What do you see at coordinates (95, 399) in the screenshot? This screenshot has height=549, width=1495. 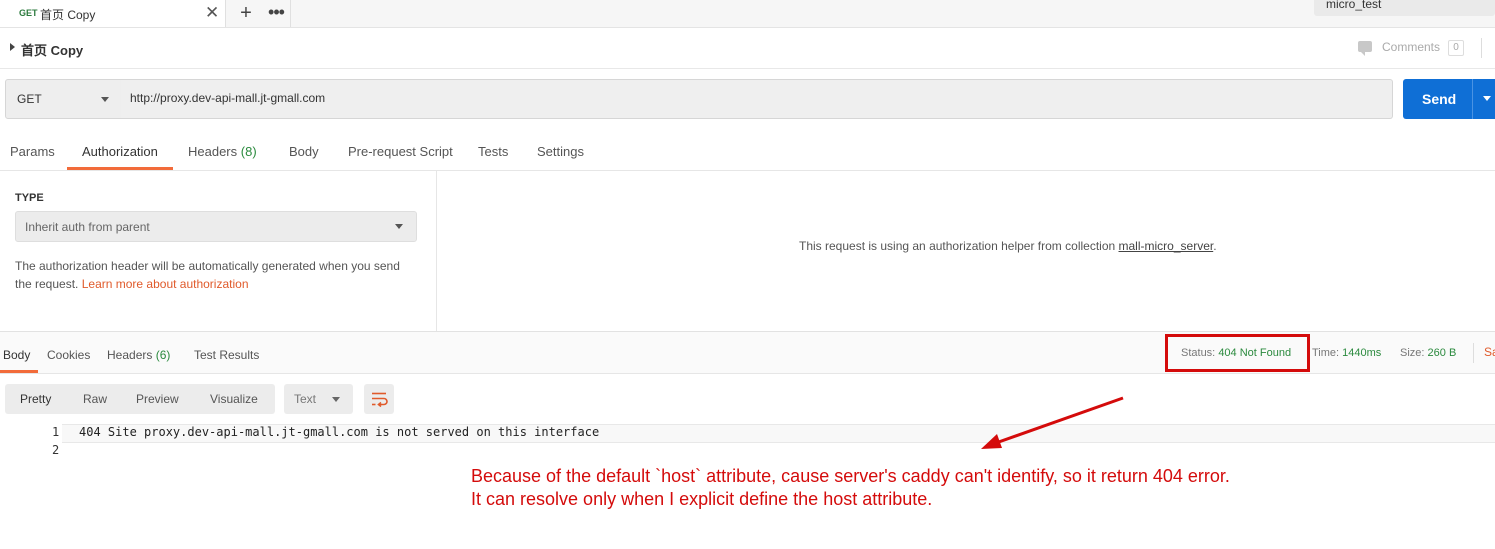 I see `view-raw-button: Raw` at bounding box center [95, 399].